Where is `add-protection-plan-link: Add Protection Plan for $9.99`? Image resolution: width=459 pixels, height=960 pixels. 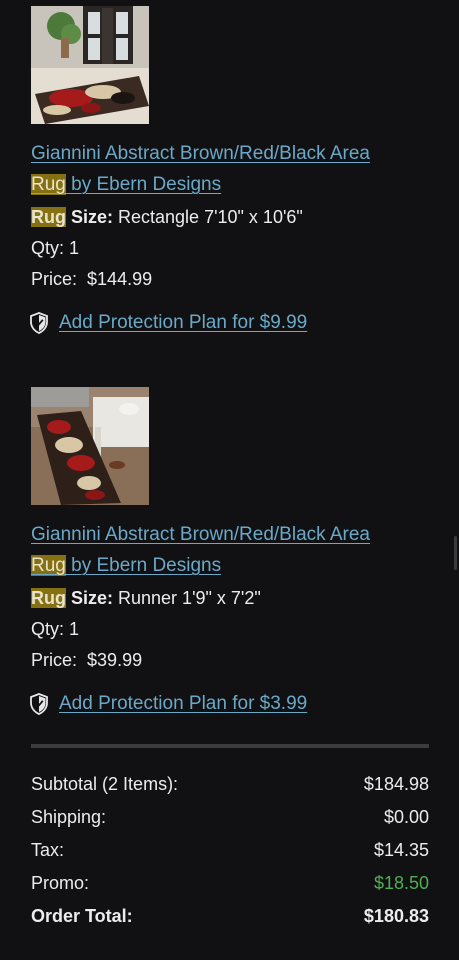 add-protection-plan-link: Add Protection Plan for $9.99 is located at coordinates (183, 323).